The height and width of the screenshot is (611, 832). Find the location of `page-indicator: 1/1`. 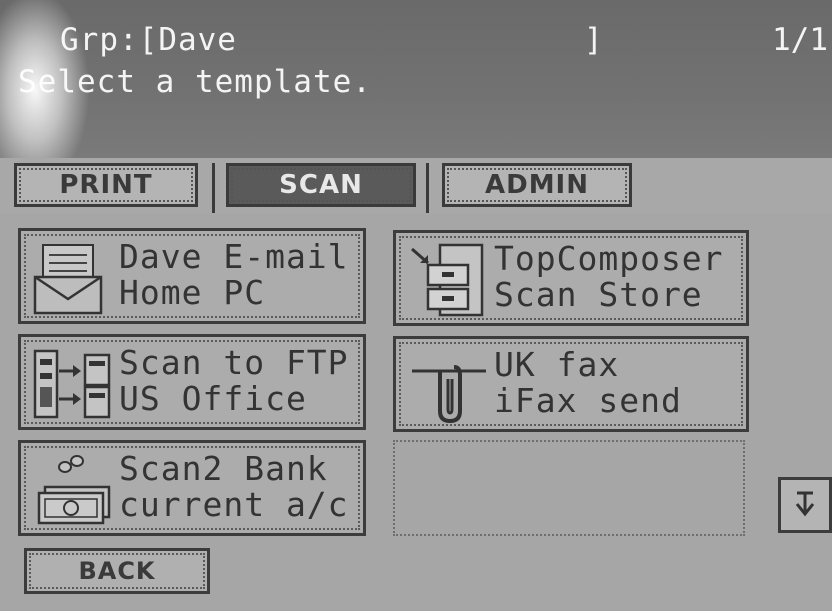

page-indicator: 1/1 is located at coordinates (800, 40).